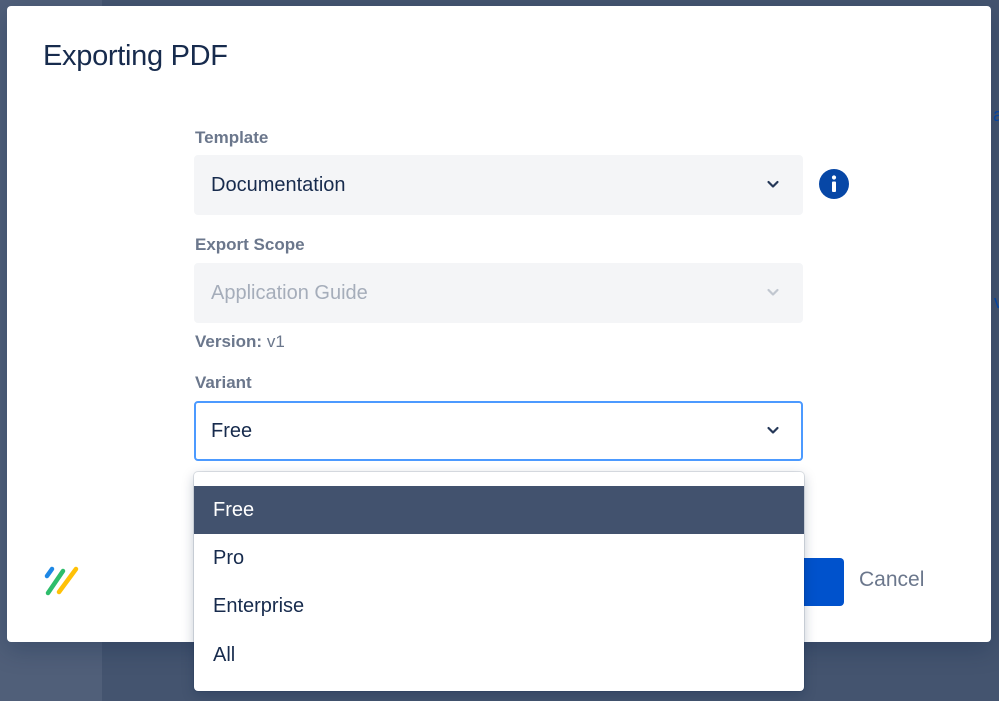 This screenshot has height=701, width=999. What do you see at coordinates (498, 293) in the screenshot?
I see `export-scope-select: Application Guide` at bounding box center [498, 293].